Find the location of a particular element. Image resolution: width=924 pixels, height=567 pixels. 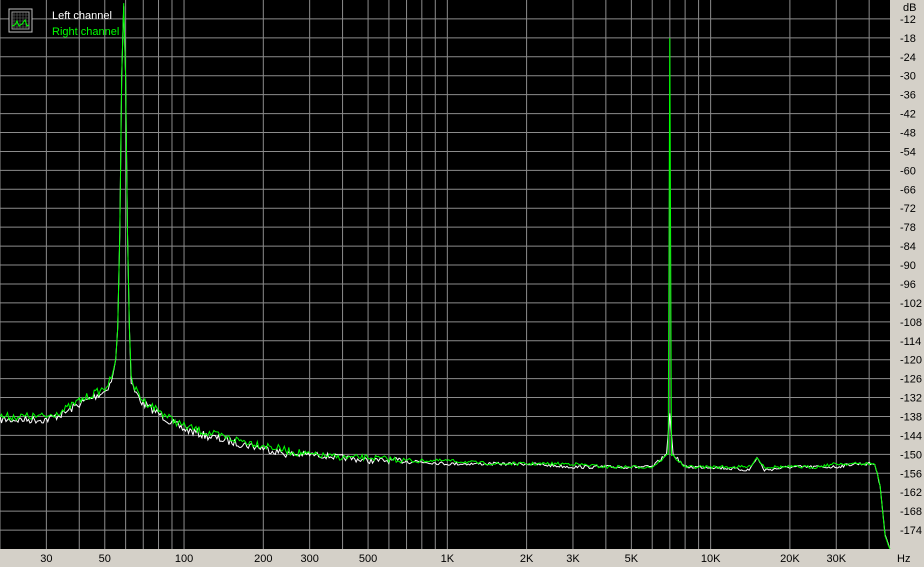

x-tick-label: 3K is located at coordinates (573, 559).